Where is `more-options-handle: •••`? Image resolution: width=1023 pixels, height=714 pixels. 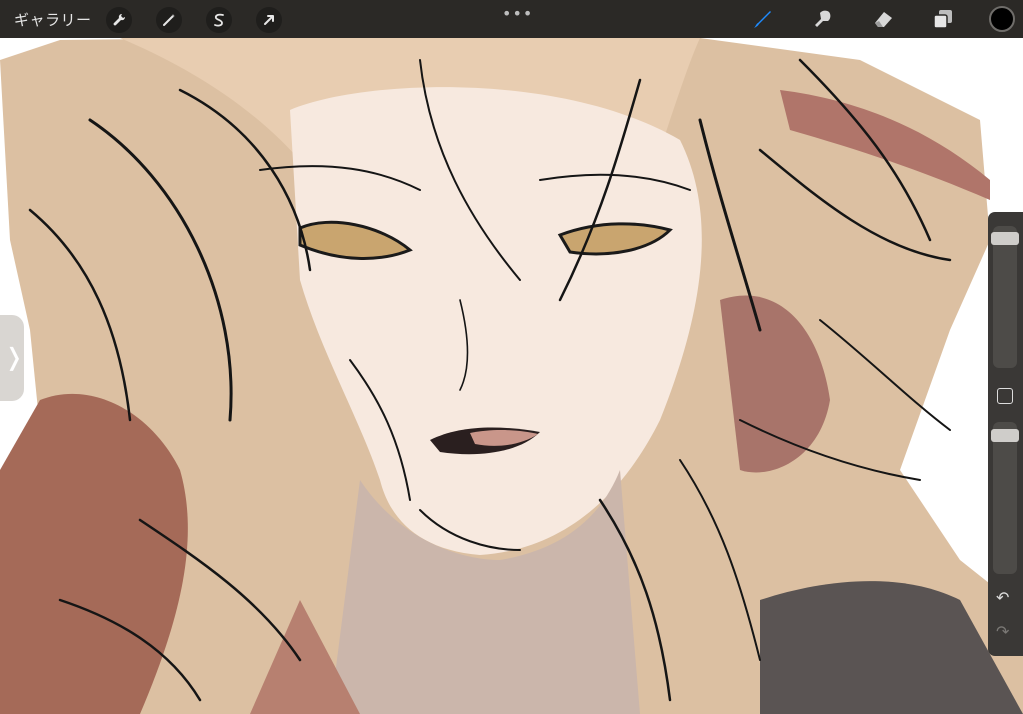 more-options-handle: ••• is located at coordinates (517, 13).